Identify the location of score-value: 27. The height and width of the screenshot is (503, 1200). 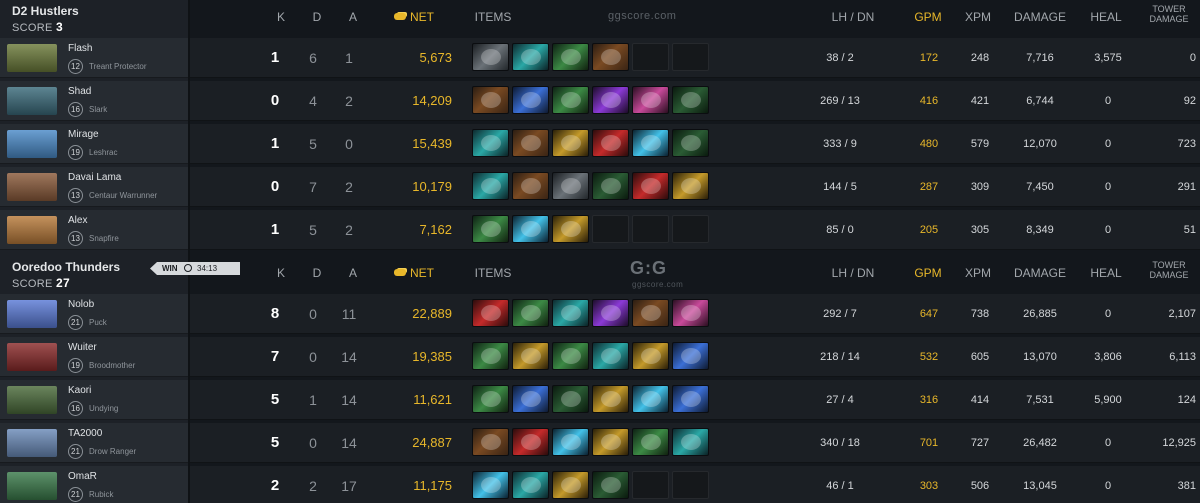
(62, 283).